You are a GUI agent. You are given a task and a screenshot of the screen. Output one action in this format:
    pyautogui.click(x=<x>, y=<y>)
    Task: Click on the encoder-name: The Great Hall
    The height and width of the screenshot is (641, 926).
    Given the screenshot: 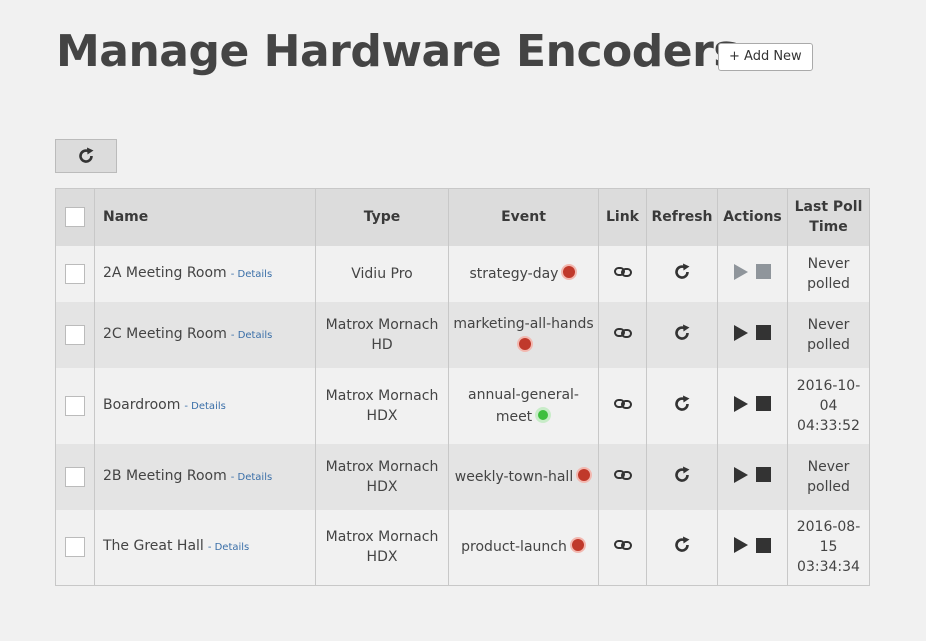 What is the action you would take?
    pyautogui.click(x=153, y=546)
    